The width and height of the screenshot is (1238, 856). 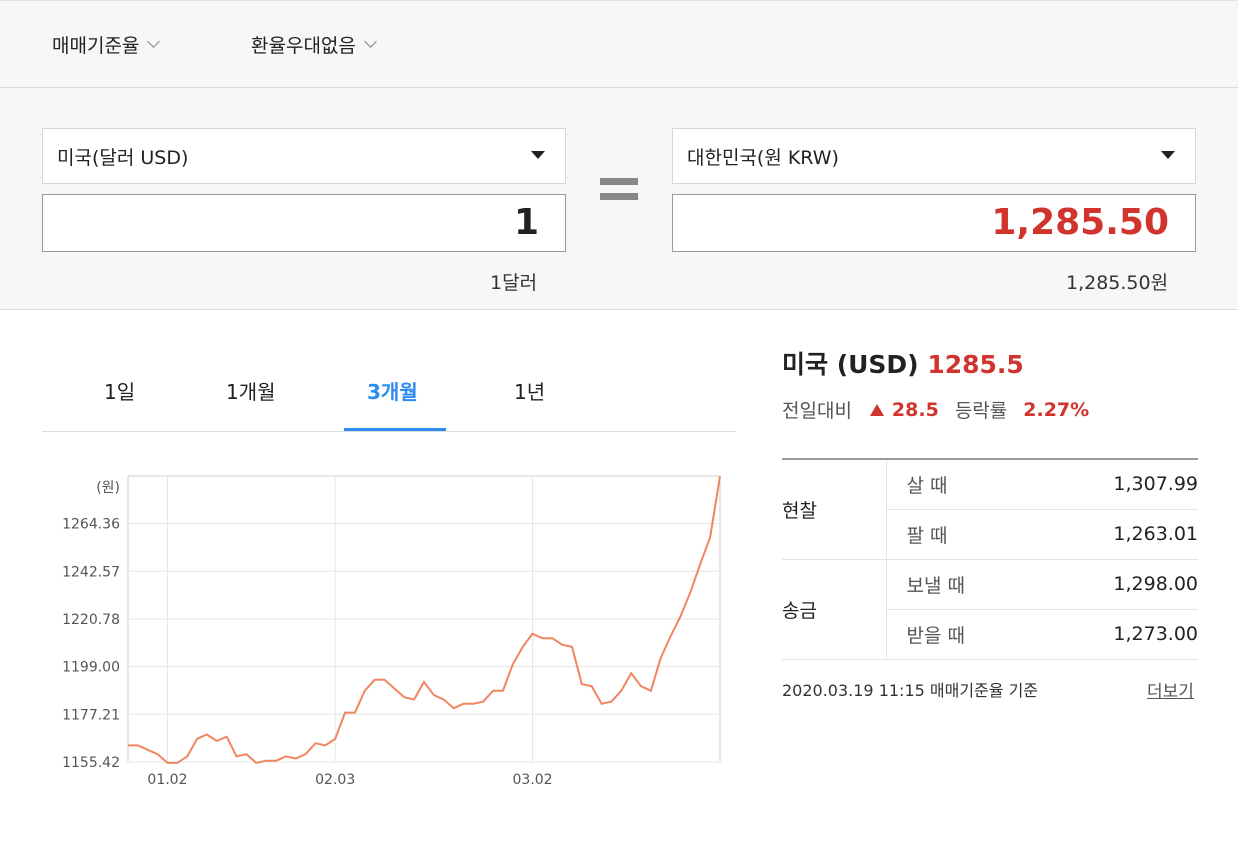 I want to click on discount-label: 환율우대없음, so click(x=303, y=46).